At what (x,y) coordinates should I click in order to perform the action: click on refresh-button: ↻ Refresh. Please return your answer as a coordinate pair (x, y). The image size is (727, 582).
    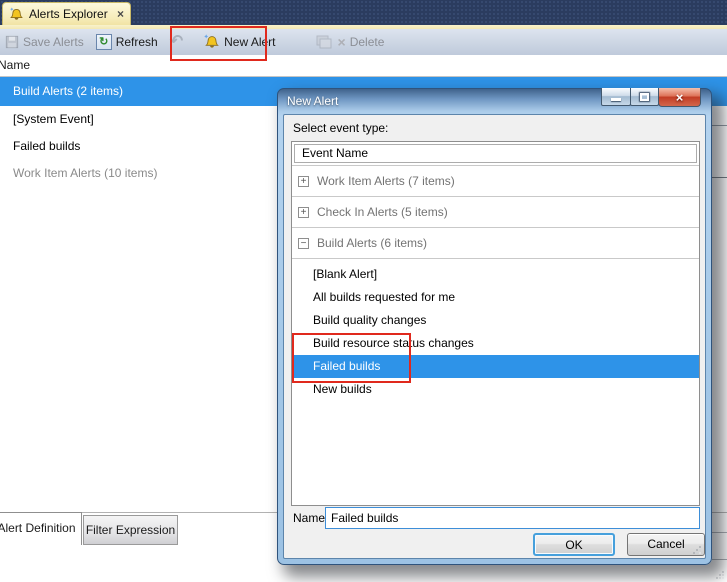
    Looking at the image, I should click on (127, 42).